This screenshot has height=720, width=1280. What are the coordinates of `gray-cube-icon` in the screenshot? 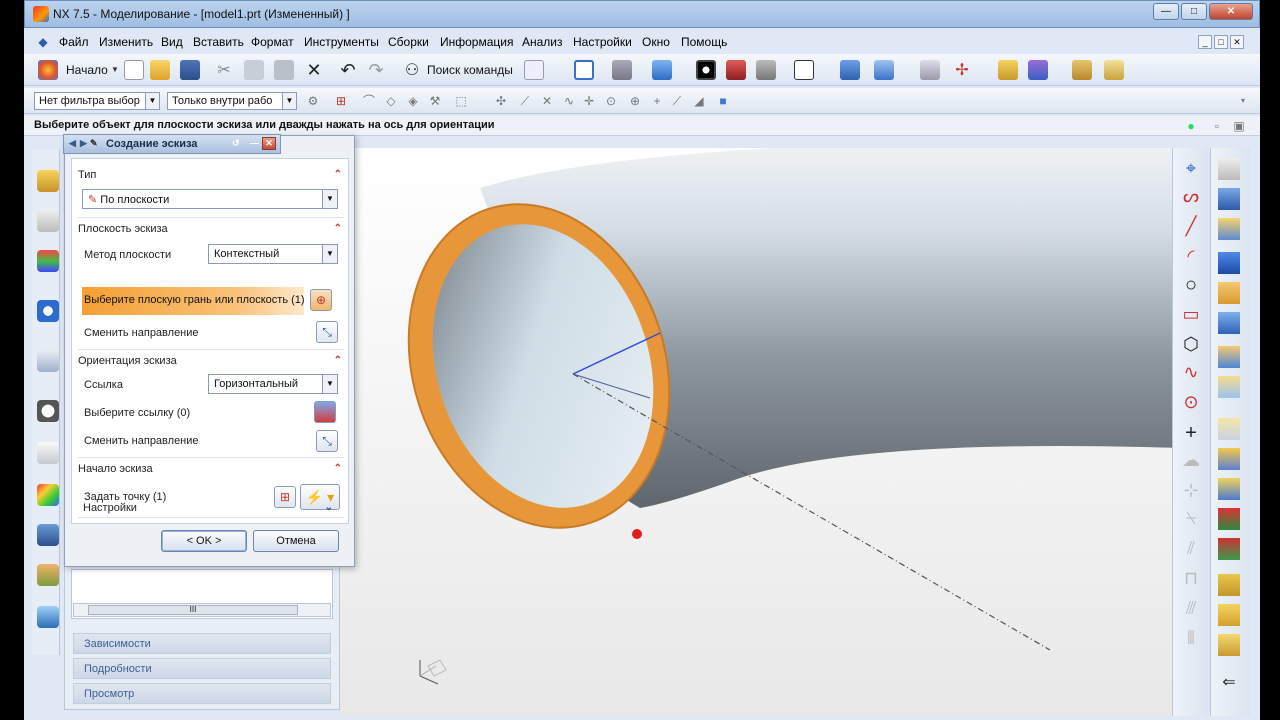 It's located at (766, 70).